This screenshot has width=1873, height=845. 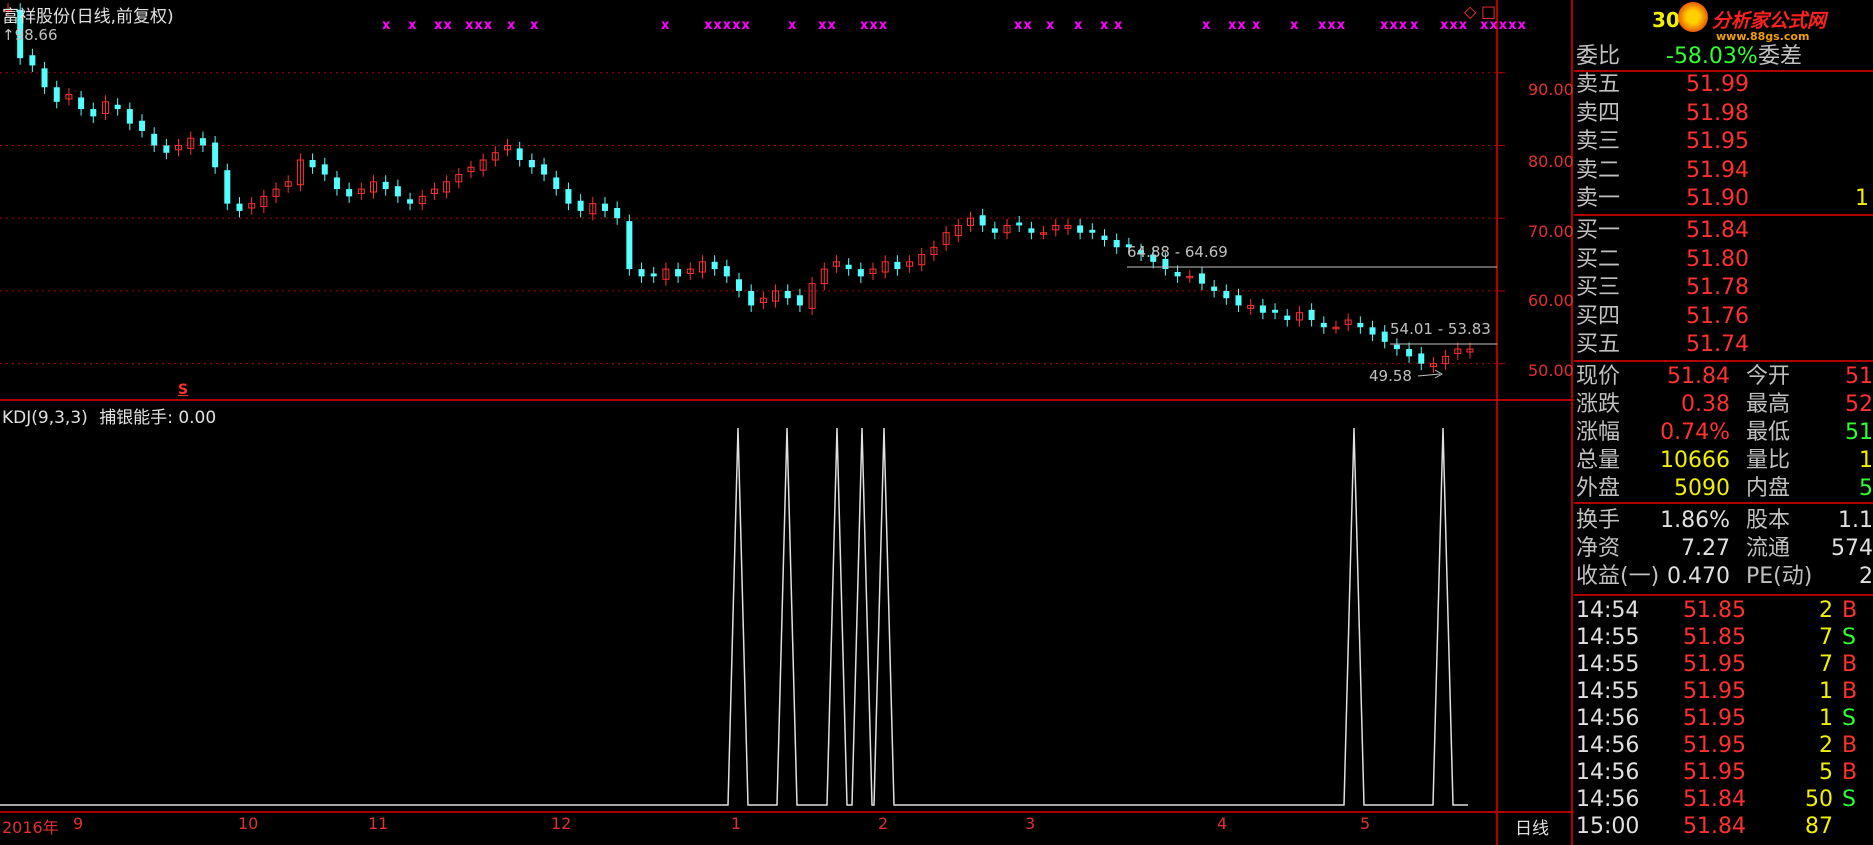 What do you see at coordinates (1598, 432) in the screenshot?
I see `quote-label: 涨幅` at bounding box center [1598, 432].